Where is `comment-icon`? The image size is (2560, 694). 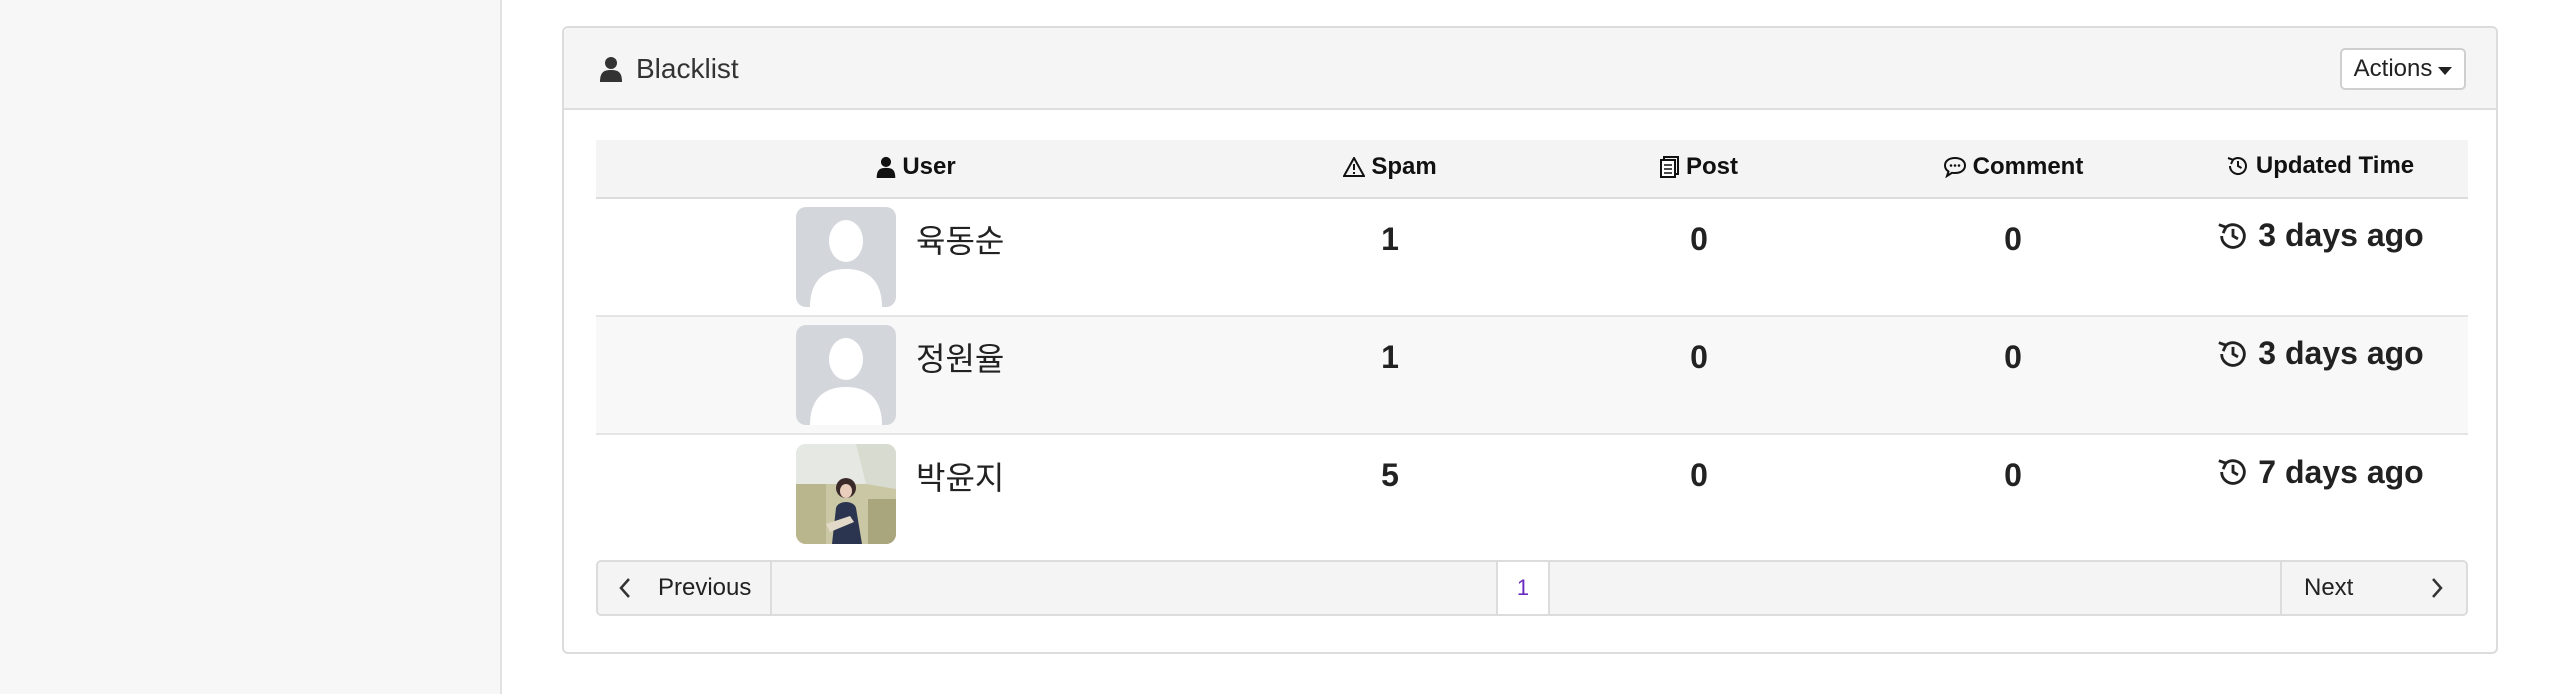
comment-icon is located at coordinates (1954, 167).